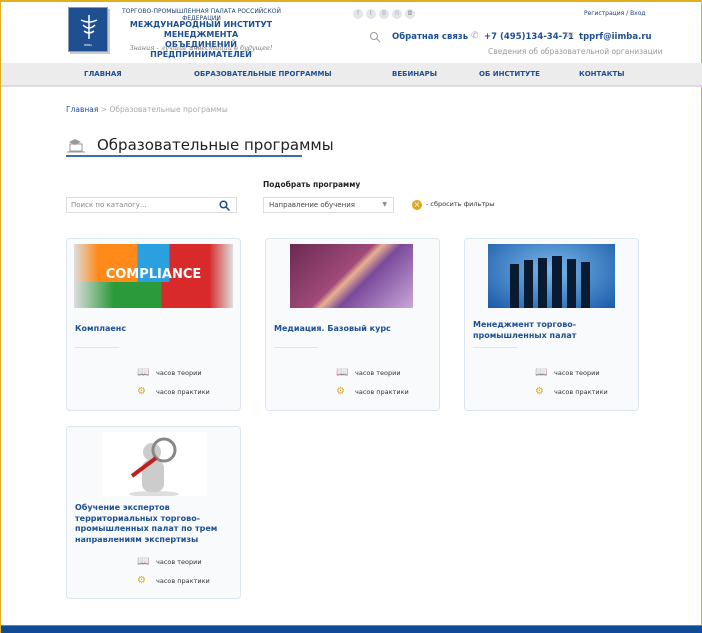 Image resolution: width=702 pixels, height=633 pixels. Describe the element at coordinates (410, 14) in the screenshot. I see `instagram-icon: ◘` at that location.